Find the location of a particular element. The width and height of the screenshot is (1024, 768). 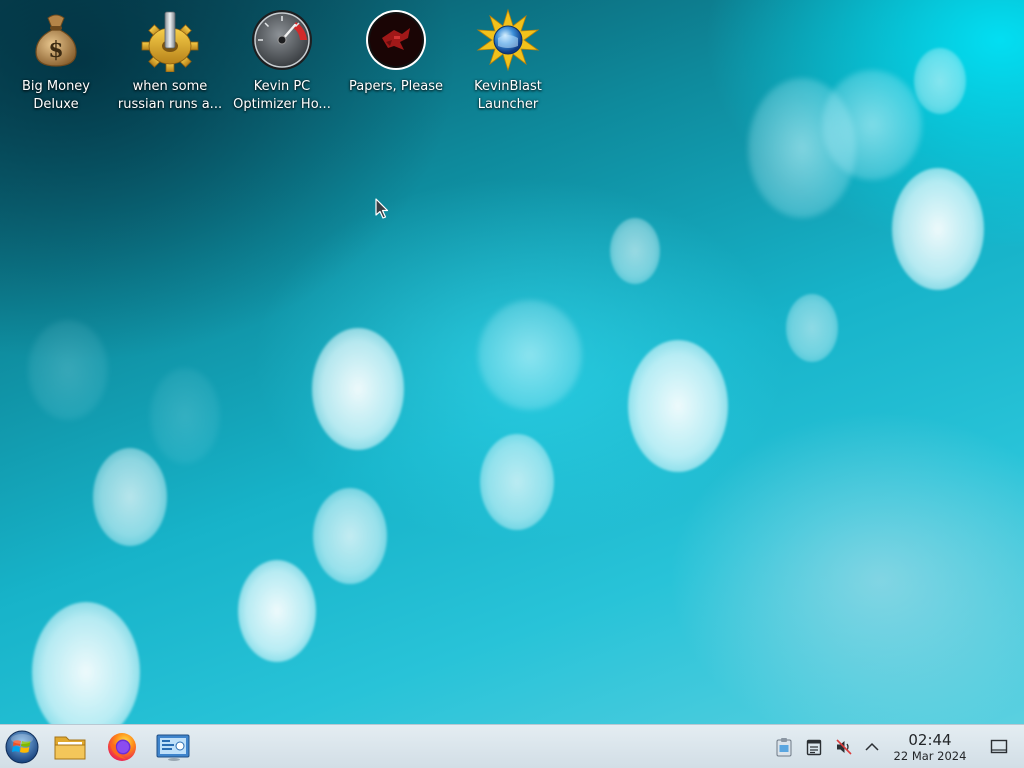

show-desktop-icon is located at coordinates (999, 746).